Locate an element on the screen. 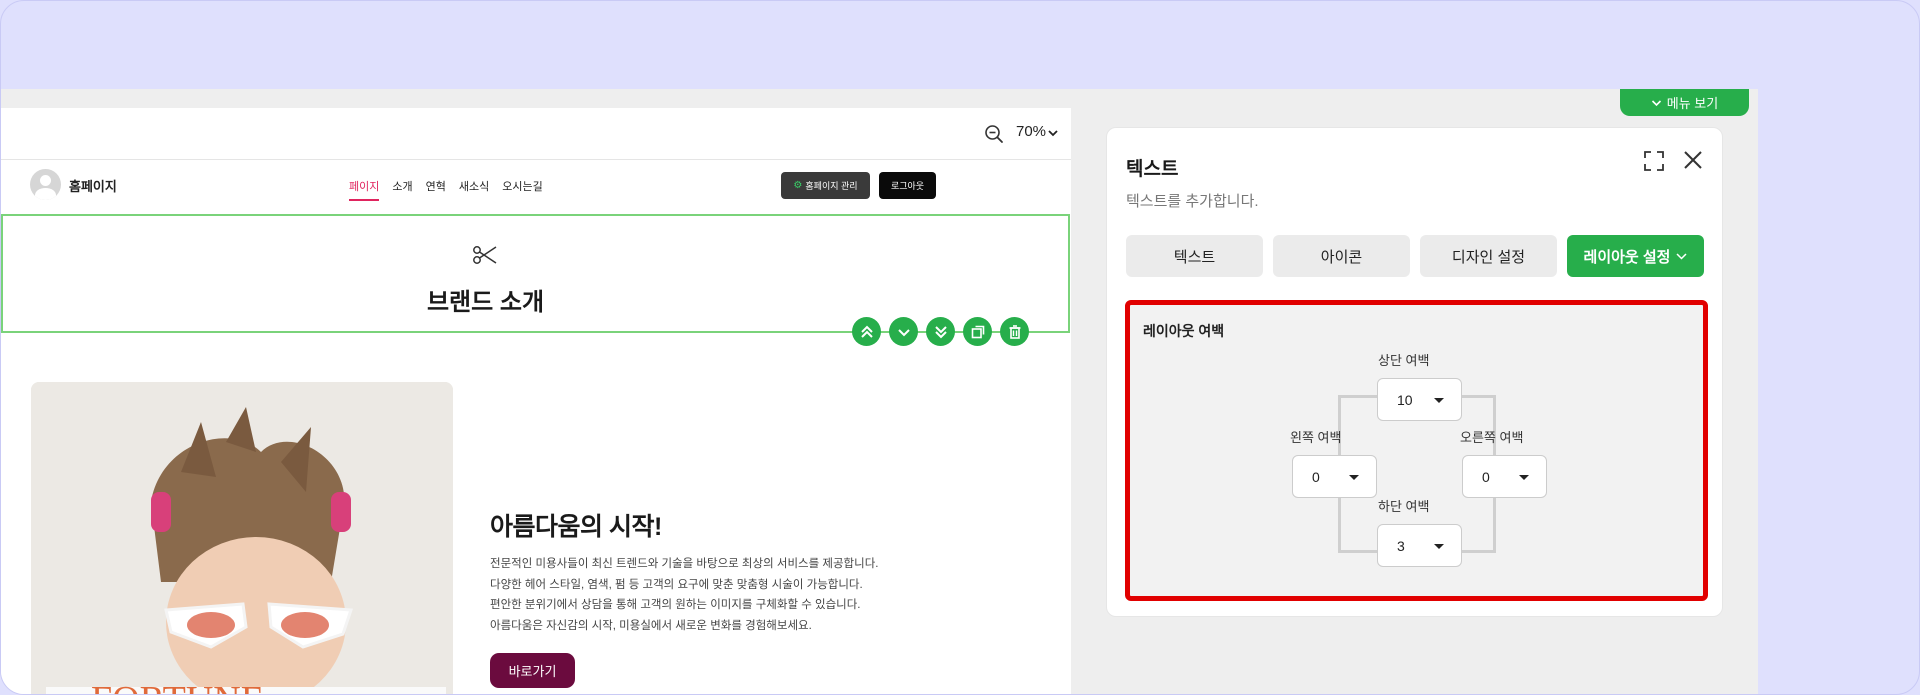 This screenshot has width=1920, height=695. site-brand: 홈페이지 is located at coordinates (93, 185).